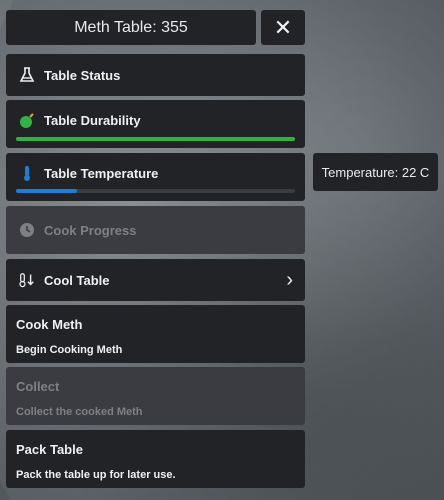 The height and width of the screenshot is (500, 444). I want to click on cook-meth-description: Begin Cooking Meth, so click(69, 350).